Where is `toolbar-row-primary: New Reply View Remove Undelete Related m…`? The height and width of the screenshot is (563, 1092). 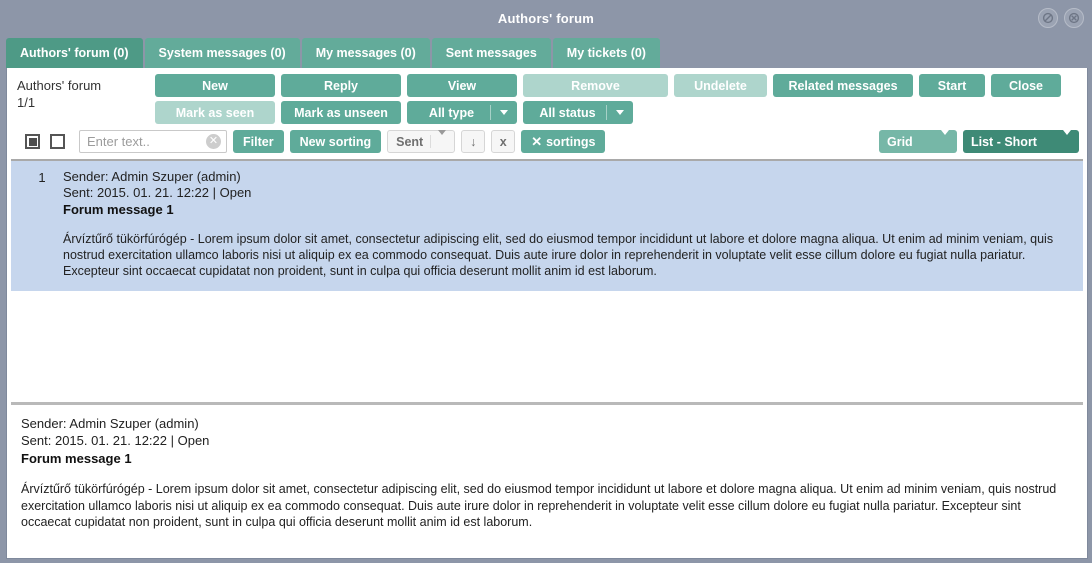
toolbar-row-primary: New Reply View Remove Undelete Related m… is located at coordinates (617, 85).